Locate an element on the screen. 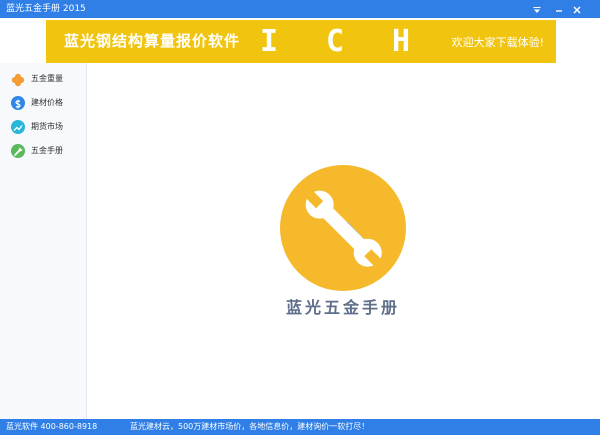 The width and height of the screenshot is (600, 435). minimize-button is located at coordinates (559, 9).